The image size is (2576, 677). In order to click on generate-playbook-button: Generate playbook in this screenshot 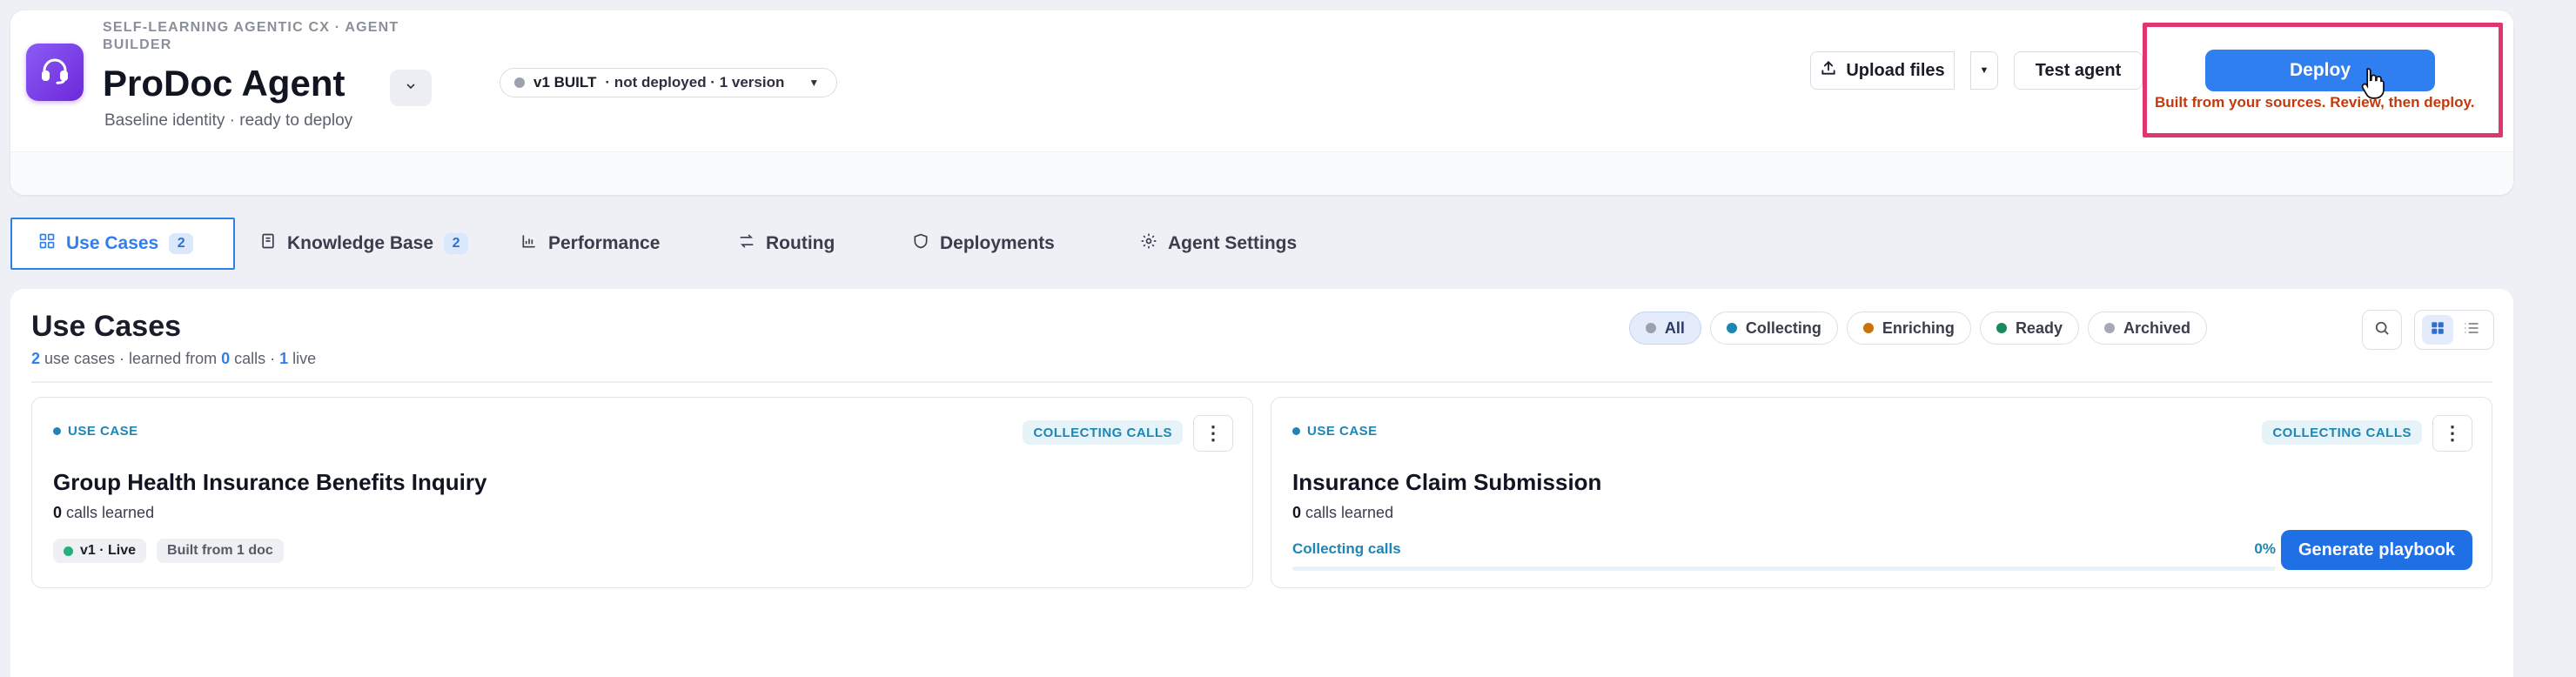, I will do `click(2376, 550)`.